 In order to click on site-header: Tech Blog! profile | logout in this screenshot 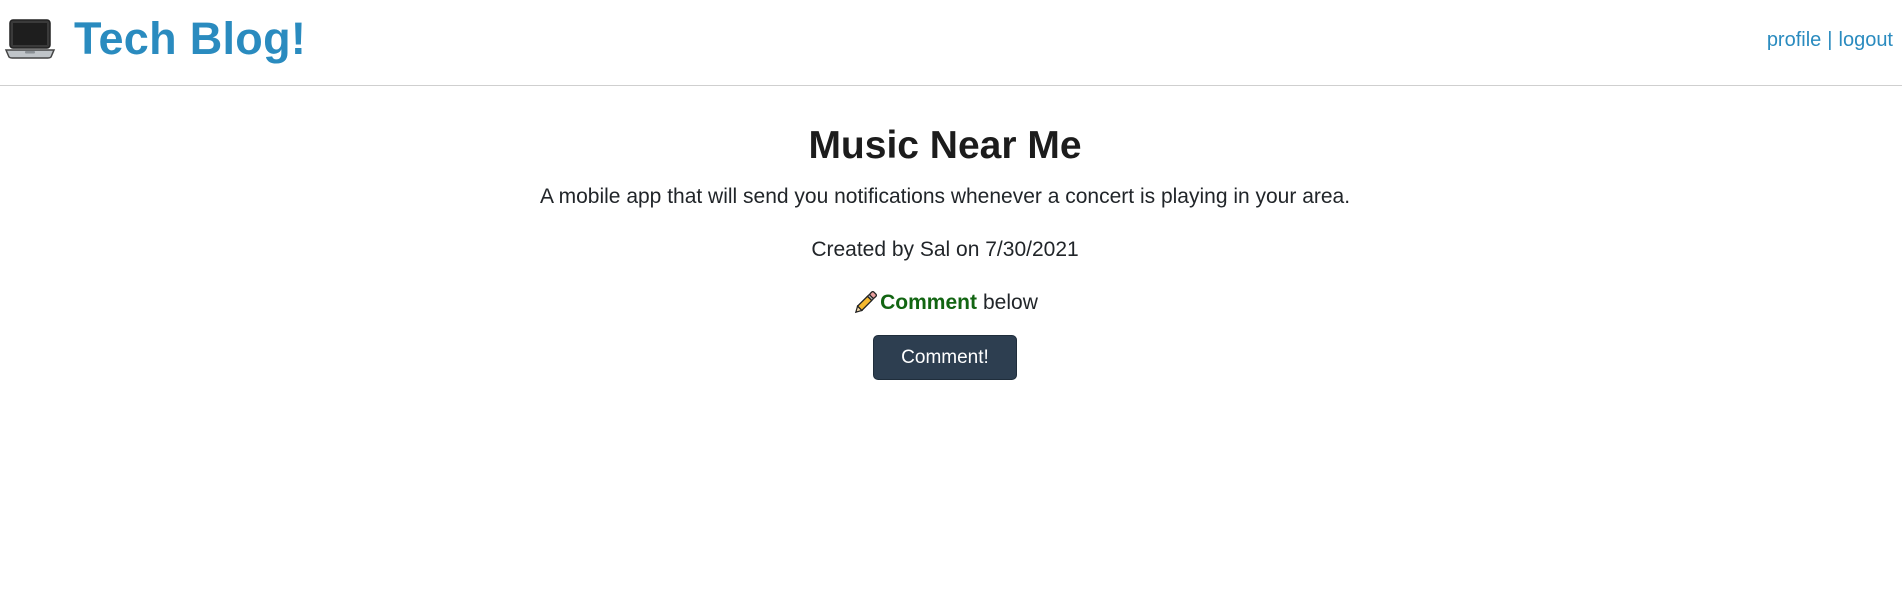, I will do `click(951, 43)`.